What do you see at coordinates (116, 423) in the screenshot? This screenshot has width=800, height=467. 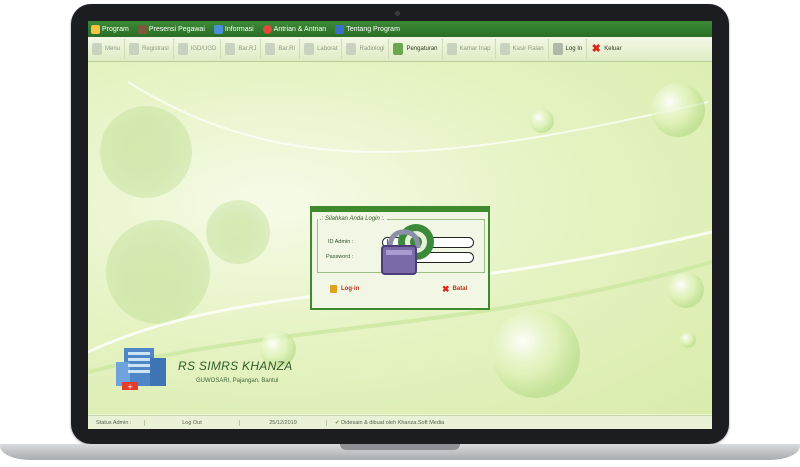 I see `status-admin: Status Admin :` at bounding box center [116, 423].